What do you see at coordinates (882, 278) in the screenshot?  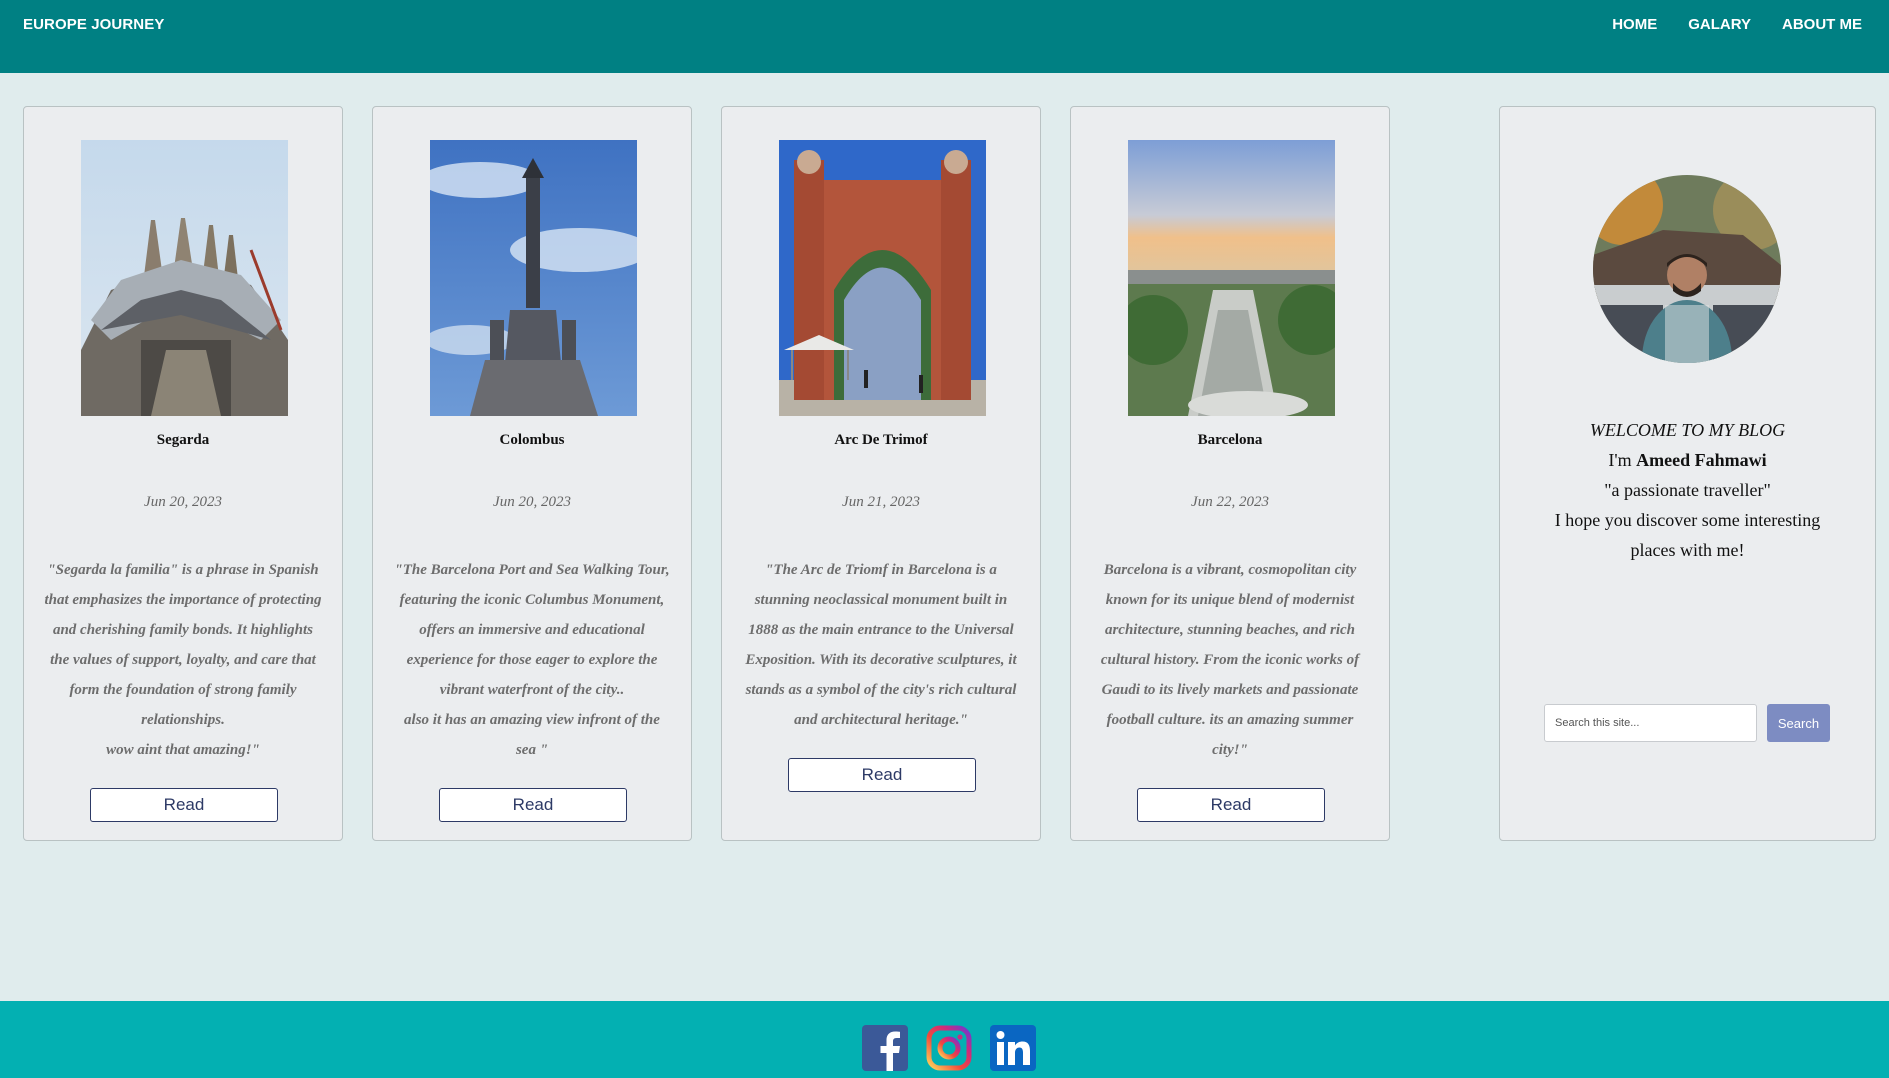 I see `arc-de-triomf-photo` at bounding box center [882, 278].